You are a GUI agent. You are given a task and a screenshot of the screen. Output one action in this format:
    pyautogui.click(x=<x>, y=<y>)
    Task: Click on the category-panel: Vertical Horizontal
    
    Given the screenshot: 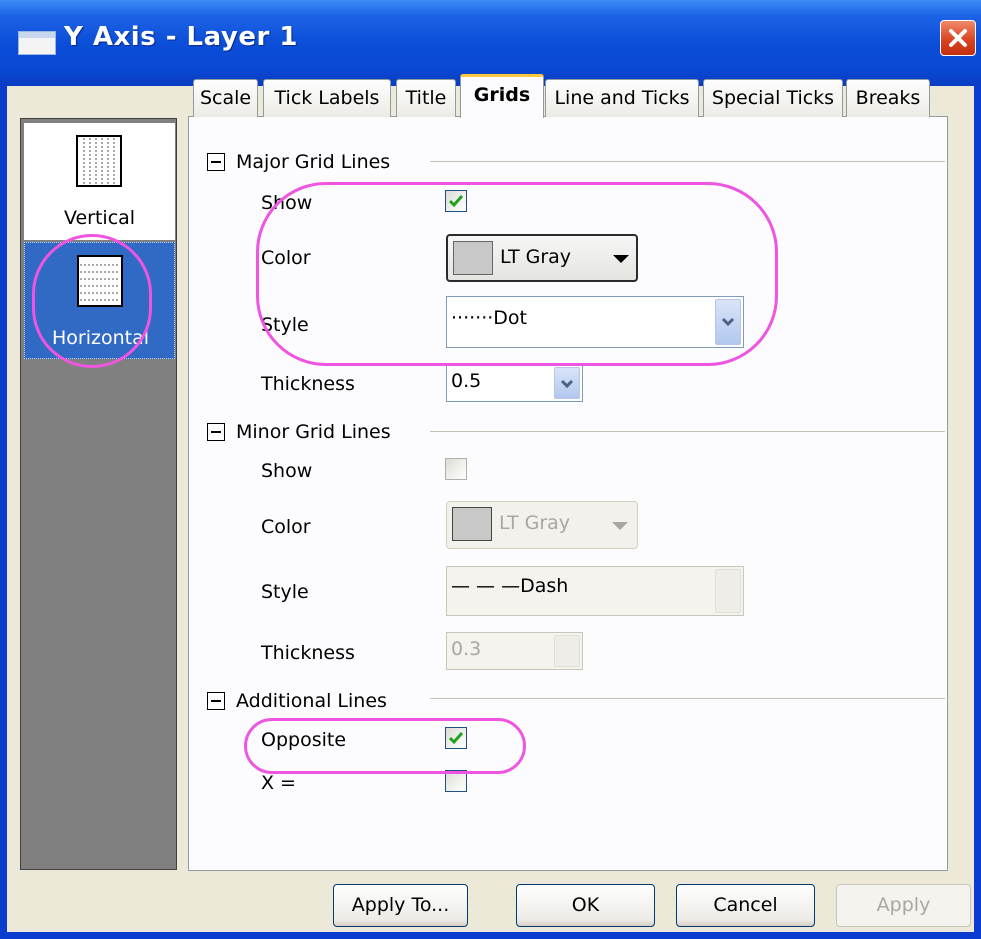 What is the action you would take?
    pyautogui.click(x=98, y=494)
    